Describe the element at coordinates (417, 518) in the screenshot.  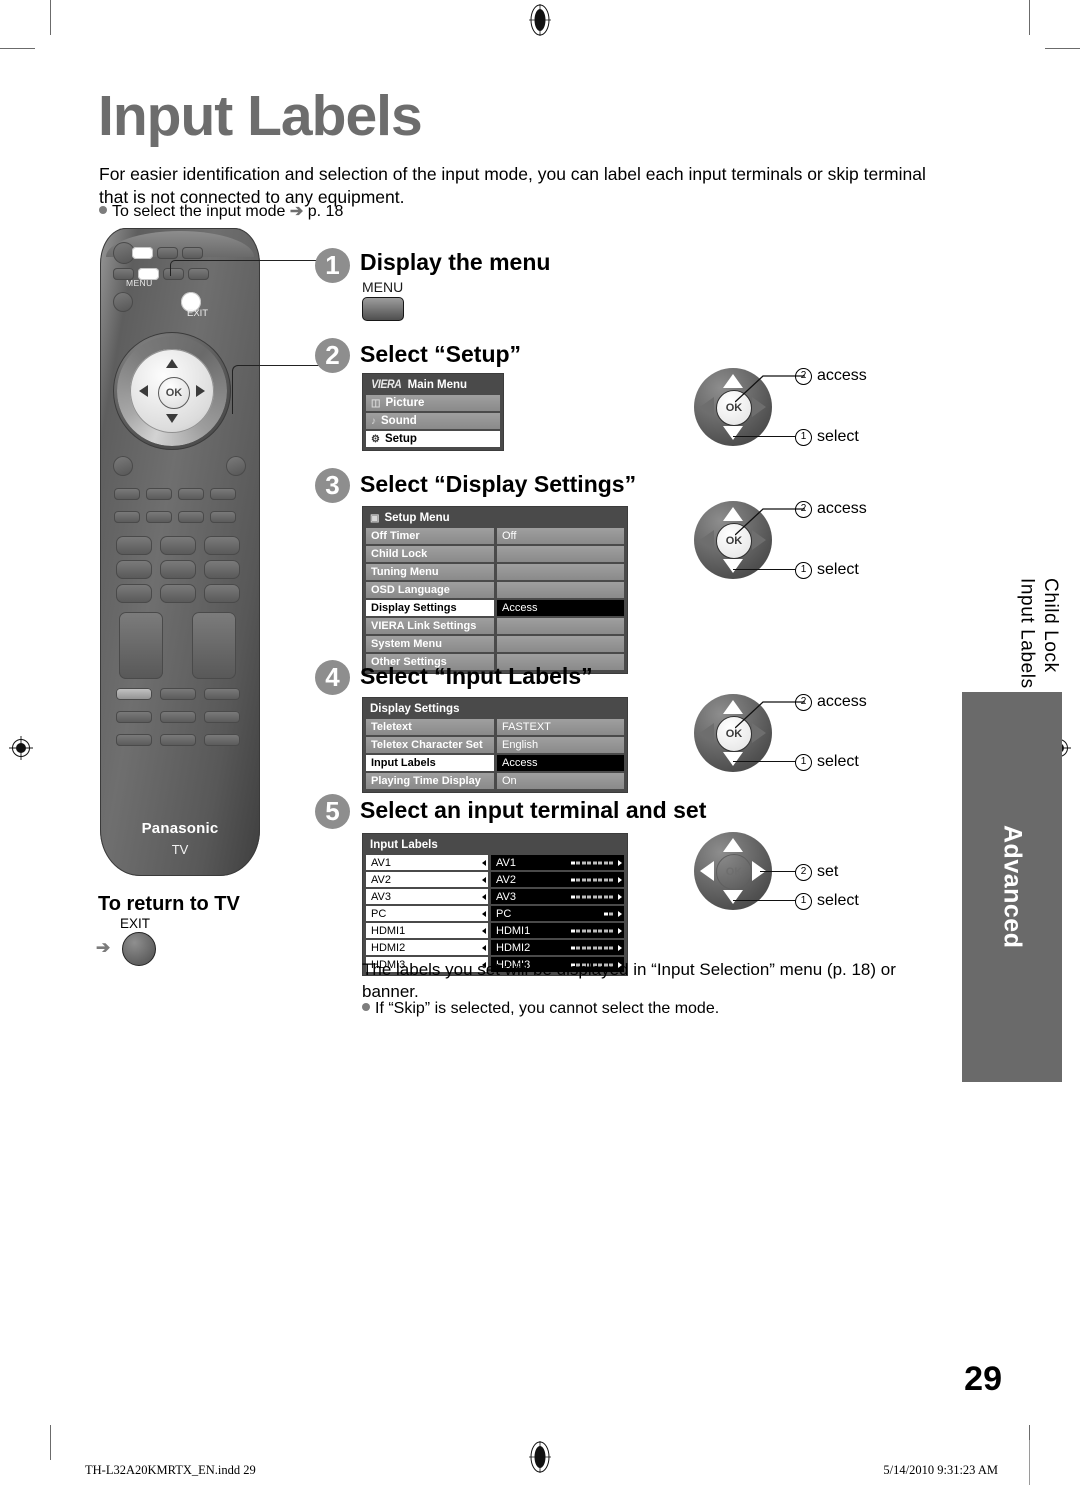
I see `osd-setup-menu-title-text: Setup Menu` at that location.